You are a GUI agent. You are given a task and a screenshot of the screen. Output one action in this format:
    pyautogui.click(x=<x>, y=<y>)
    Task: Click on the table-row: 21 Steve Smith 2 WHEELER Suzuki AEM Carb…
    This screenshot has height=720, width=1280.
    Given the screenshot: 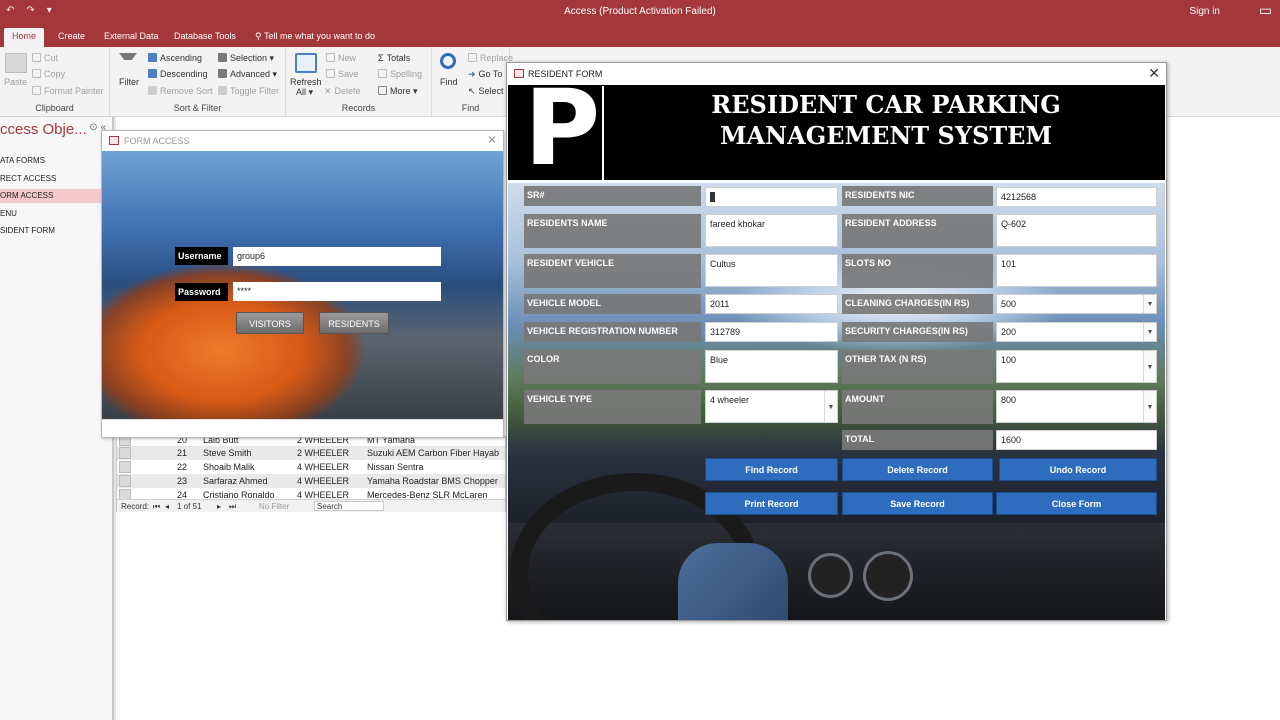 What is the action you would take?
    pyautogui.click(x=311, y=453)
    